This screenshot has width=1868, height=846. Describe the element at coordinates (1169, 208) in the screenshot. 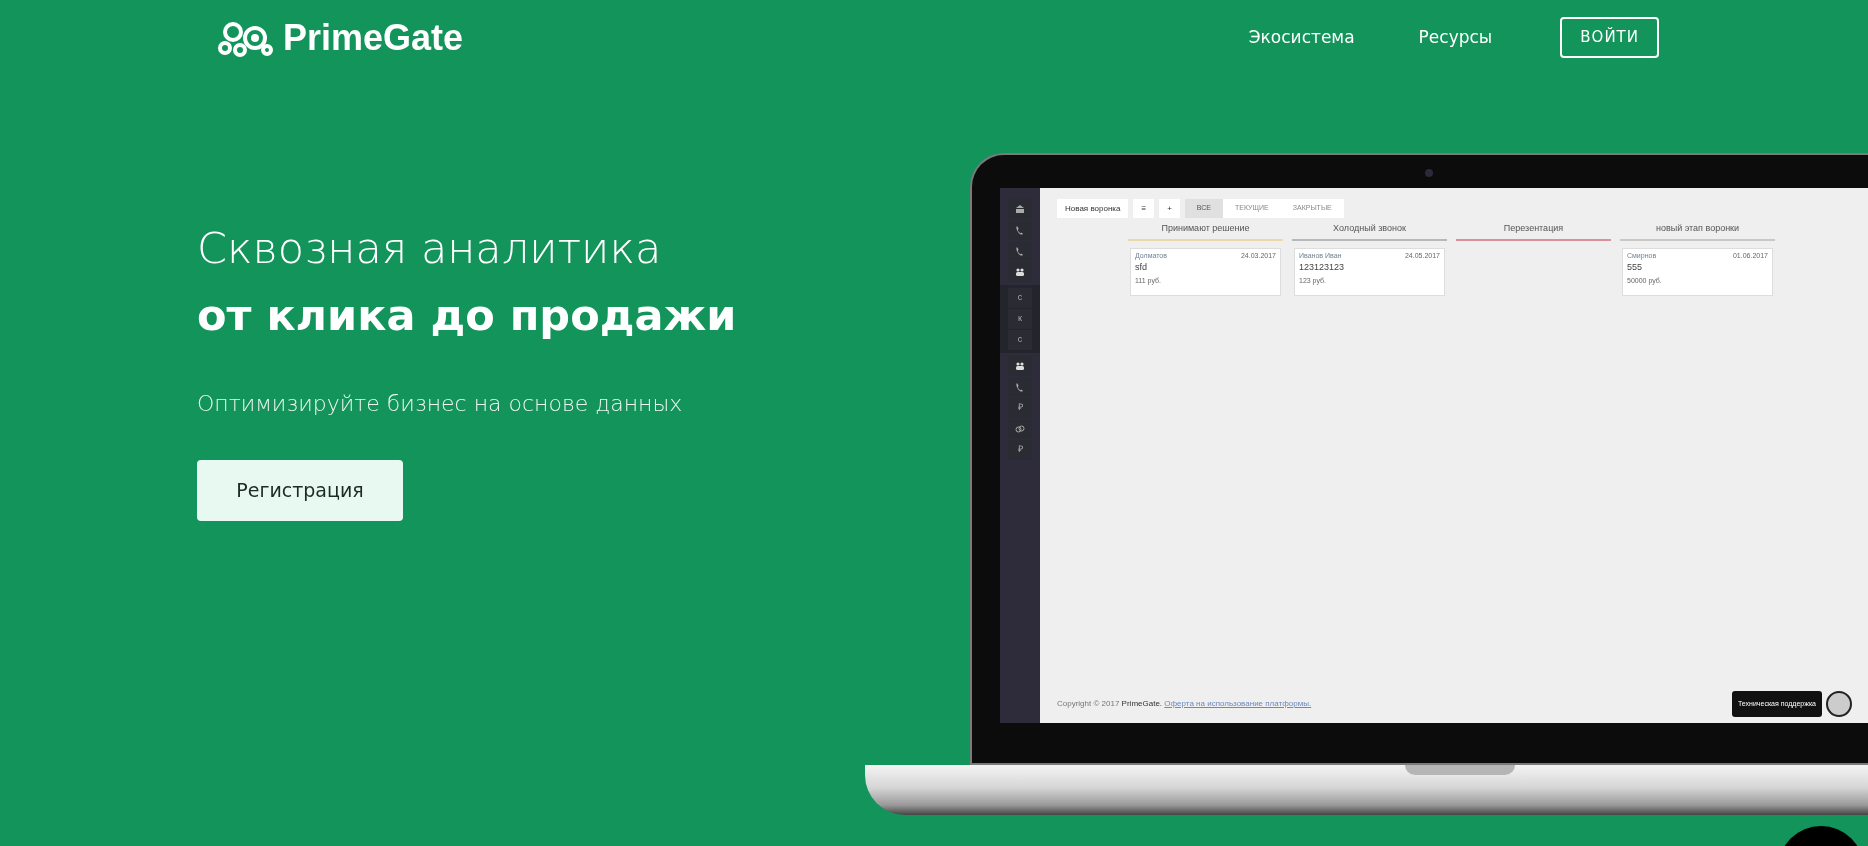

I see `add-button: +` at that location.